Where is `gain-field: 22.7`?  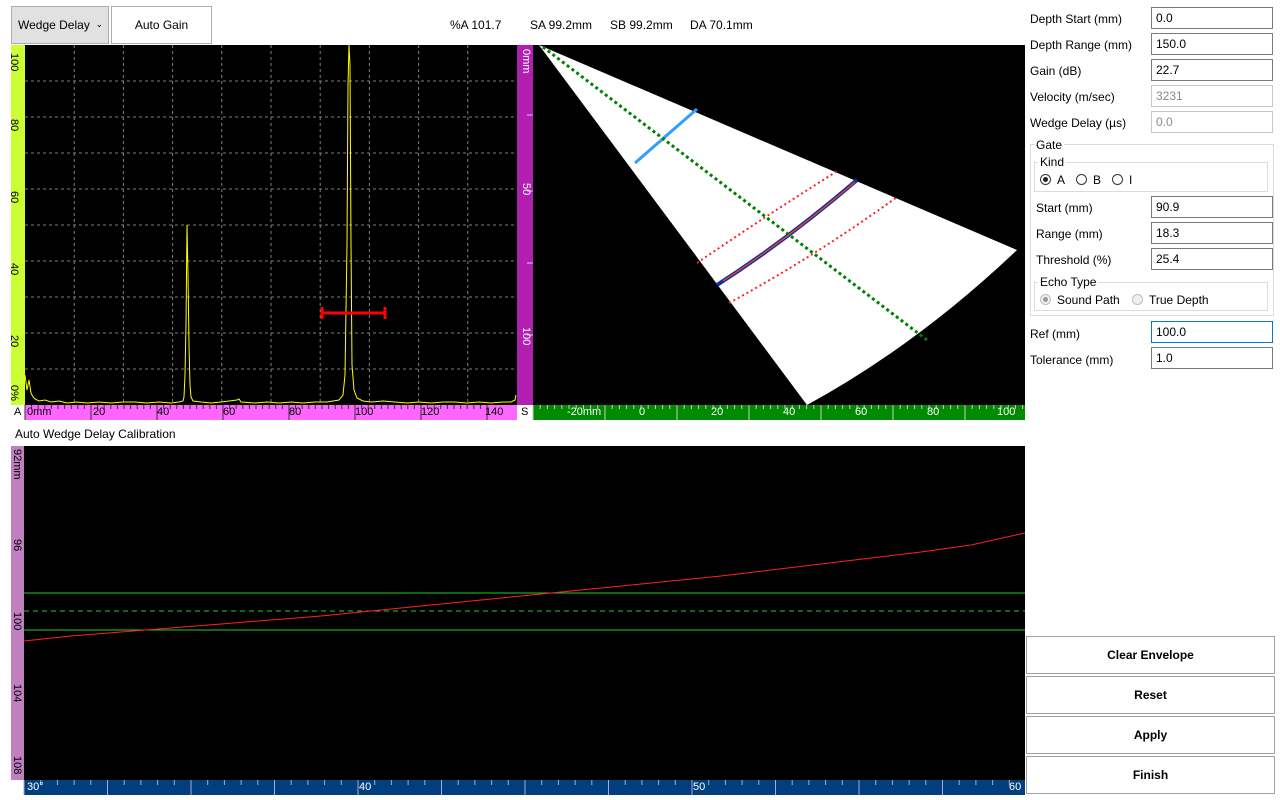 gain-field: 22.7 is located at coordinates (1212, 70).